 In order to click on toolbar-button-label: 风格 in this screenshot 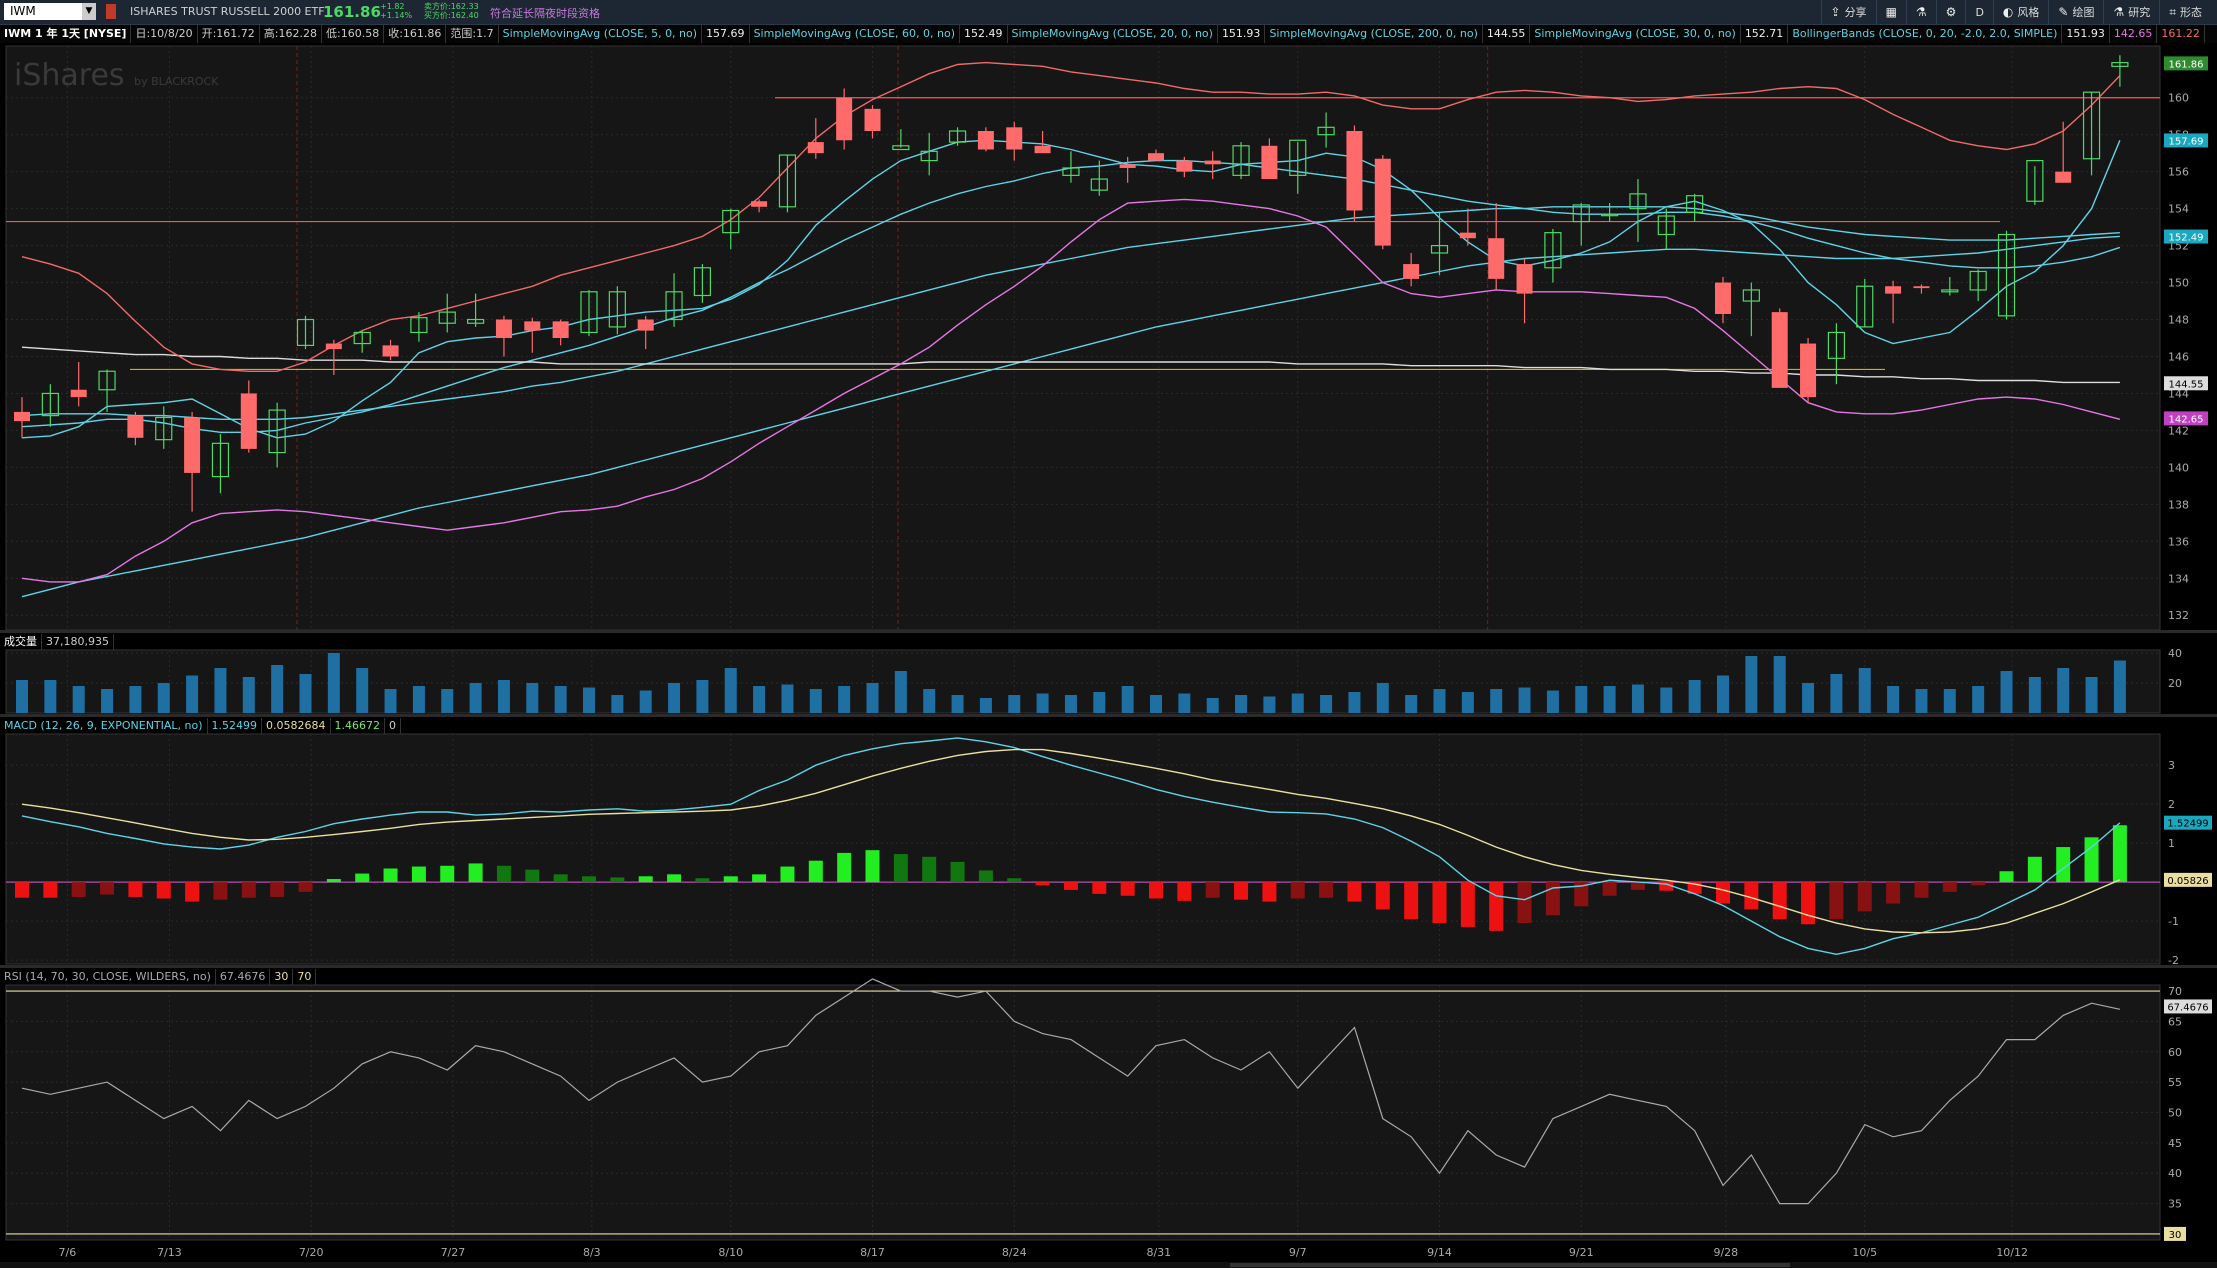, I will do `click(2028, 12)`.